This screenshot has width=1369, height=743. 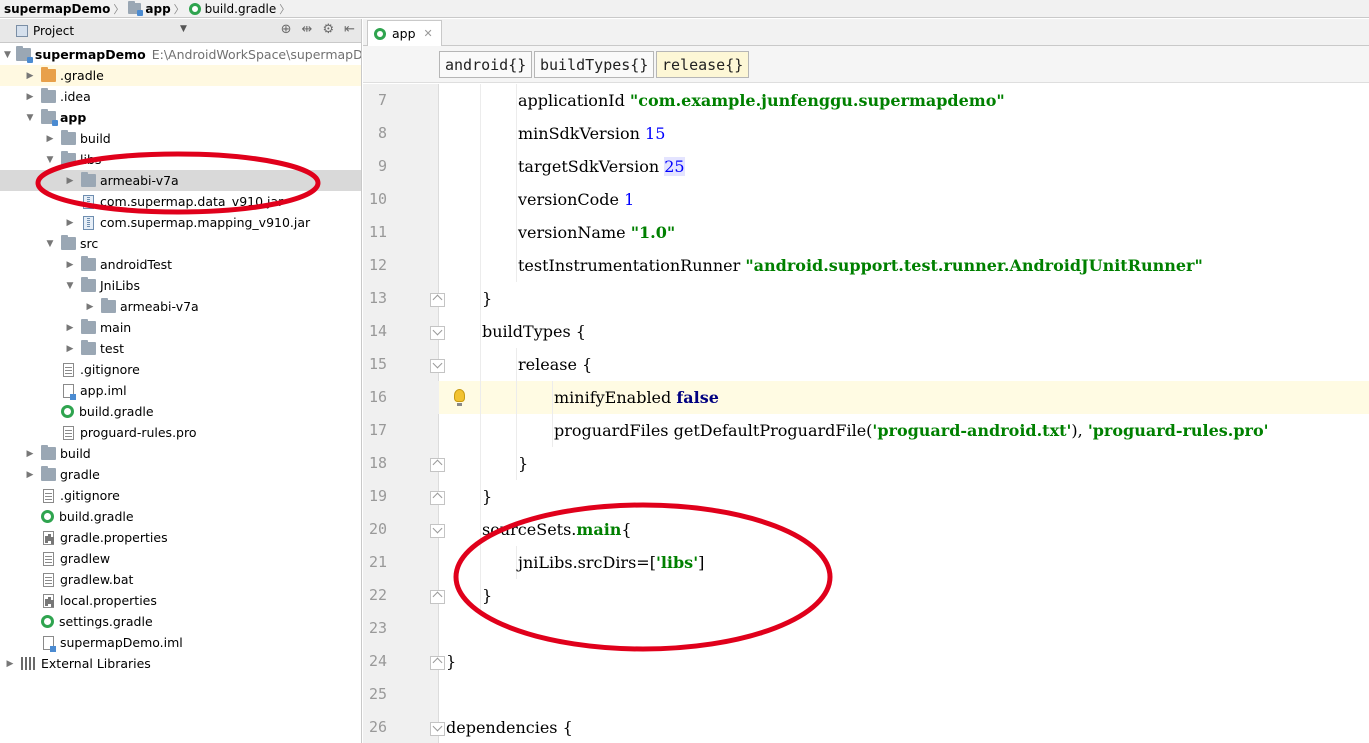 I want to click on project-view-selector: Project, so click(x=53, y=31).